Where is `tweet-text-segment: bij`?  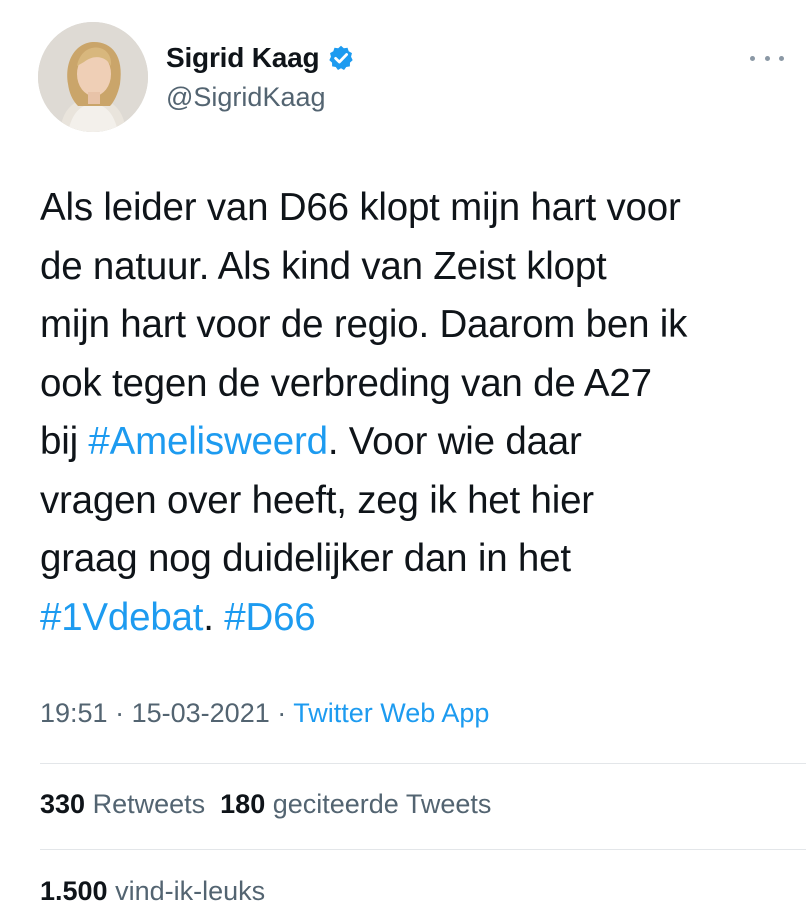
tweet-text-segment: bij is located at coordinates (64, 441).